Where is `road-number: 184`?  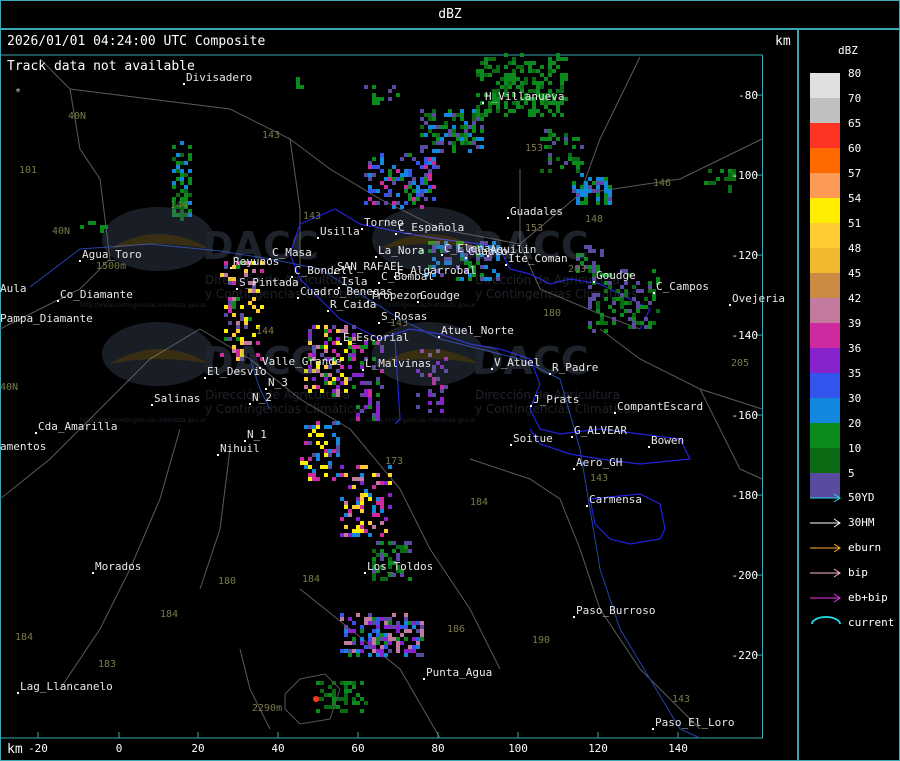
road-number: 184 is located at coordinates (169, 614).